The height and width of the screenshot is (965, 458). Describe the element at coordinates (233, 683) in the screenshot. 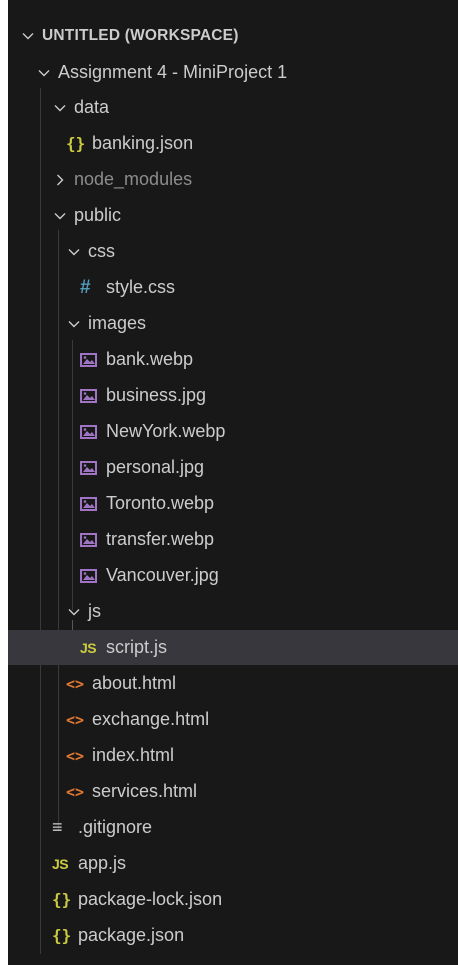

I see `file-html: <> about.html` at that location.